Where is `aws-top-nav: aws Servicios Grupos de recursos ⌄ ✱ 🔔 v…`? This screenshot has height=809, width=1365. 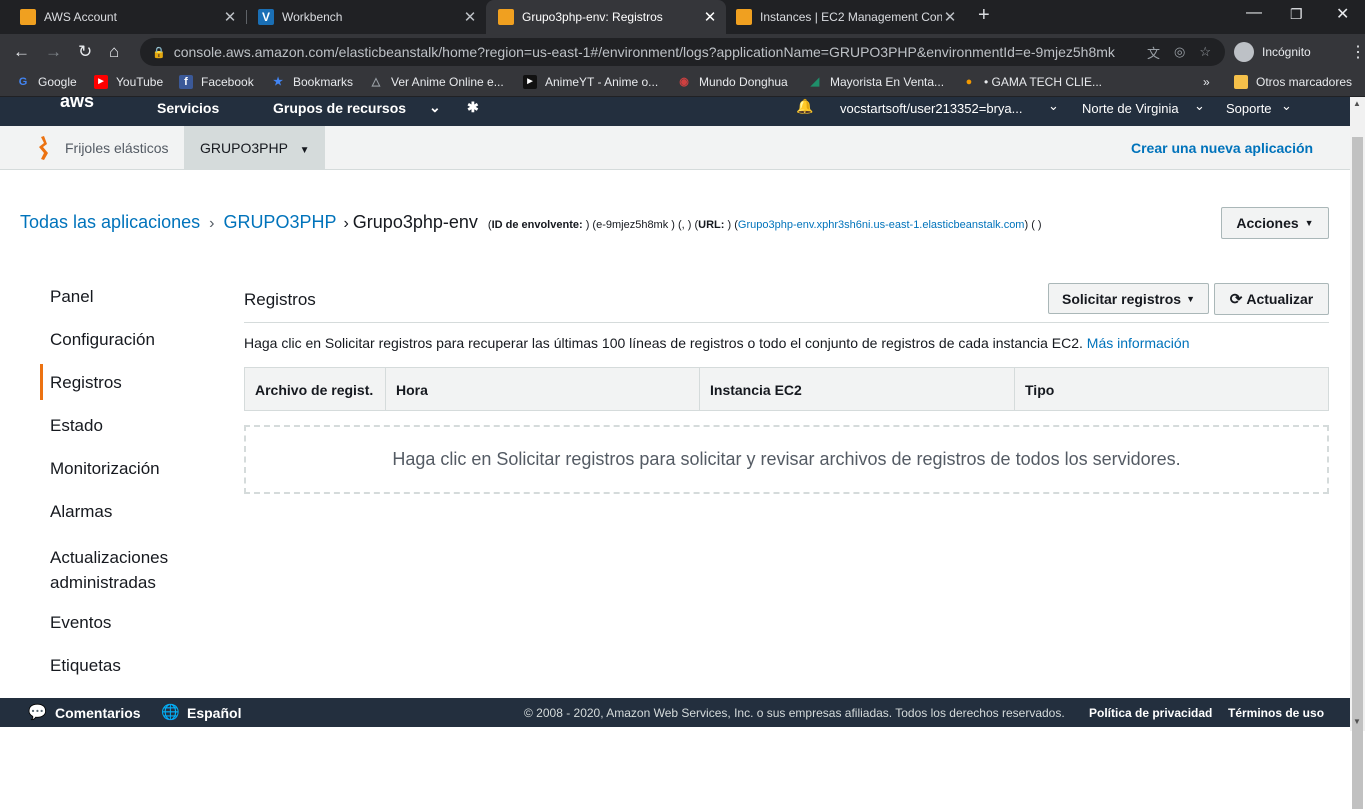 aws-top-nav: aws Servicios Grupos de recursos ⌄ ✱ 🔔 v… is located at coordinates (675, 108).